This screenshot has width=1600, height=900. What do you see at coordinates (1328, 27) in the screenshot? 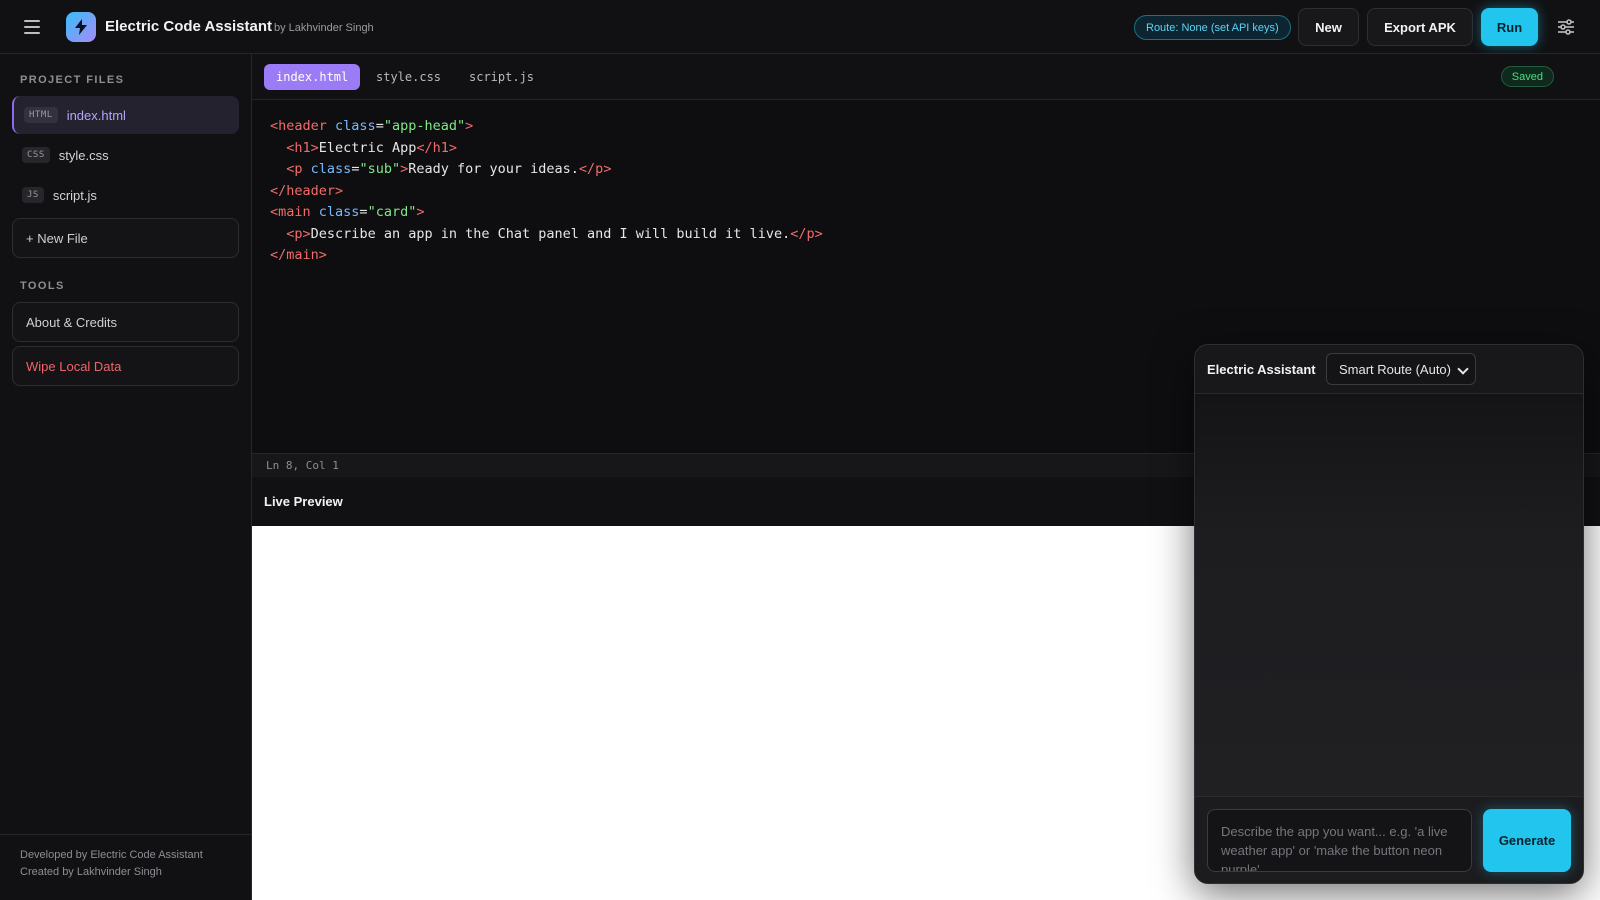
I see `new-button: New` at bounding box center [1328, 27].